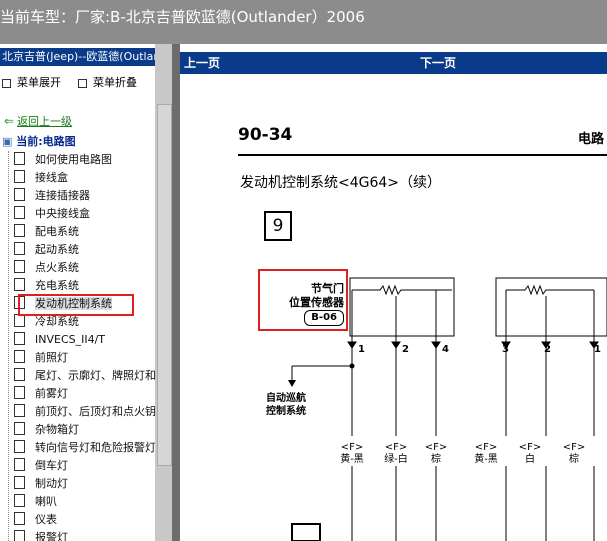 The image size is (607, 541). Describe the element at coordinates (9, 121) in the screenshot. I see `back-arrow-icon: ⇐` at that location.